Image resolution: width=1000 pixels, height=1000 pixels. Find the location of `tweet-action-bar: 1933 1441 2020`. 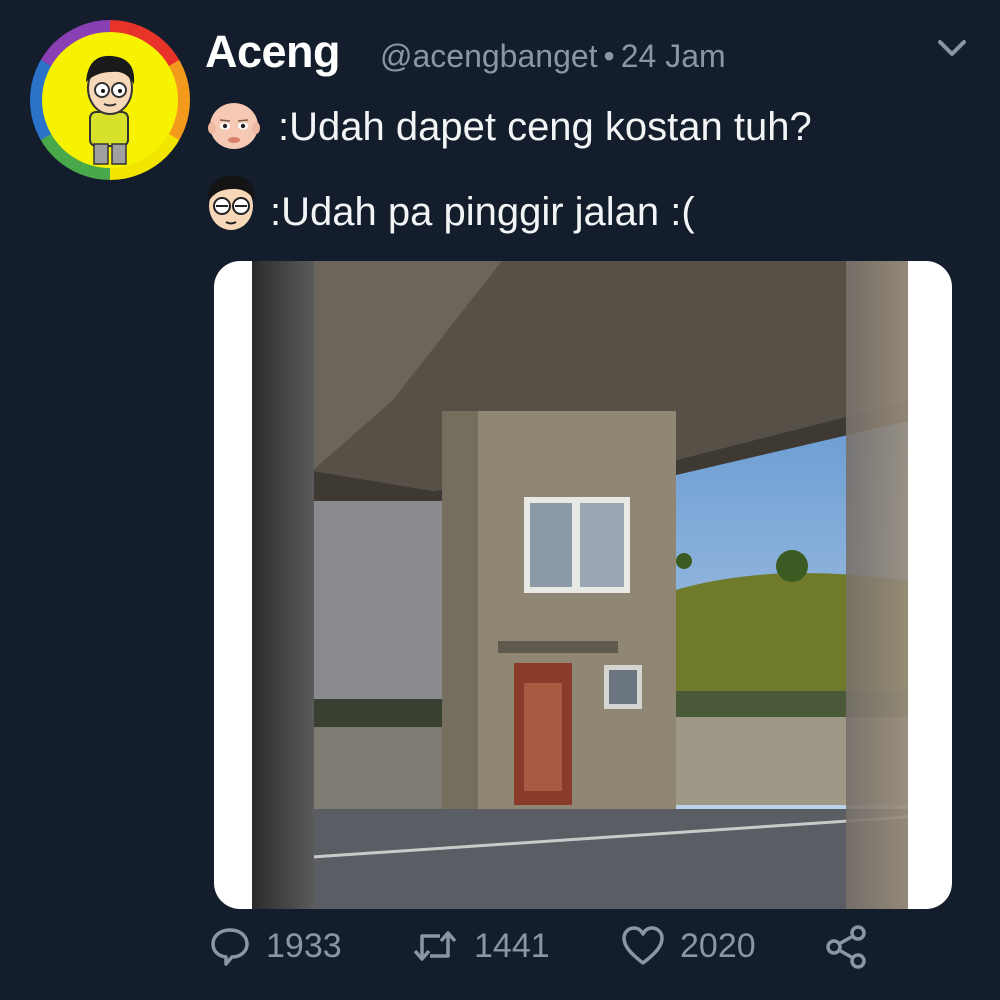

tweet-action-bar: 1933 1441 2020 is located at coordinates (500, 947).